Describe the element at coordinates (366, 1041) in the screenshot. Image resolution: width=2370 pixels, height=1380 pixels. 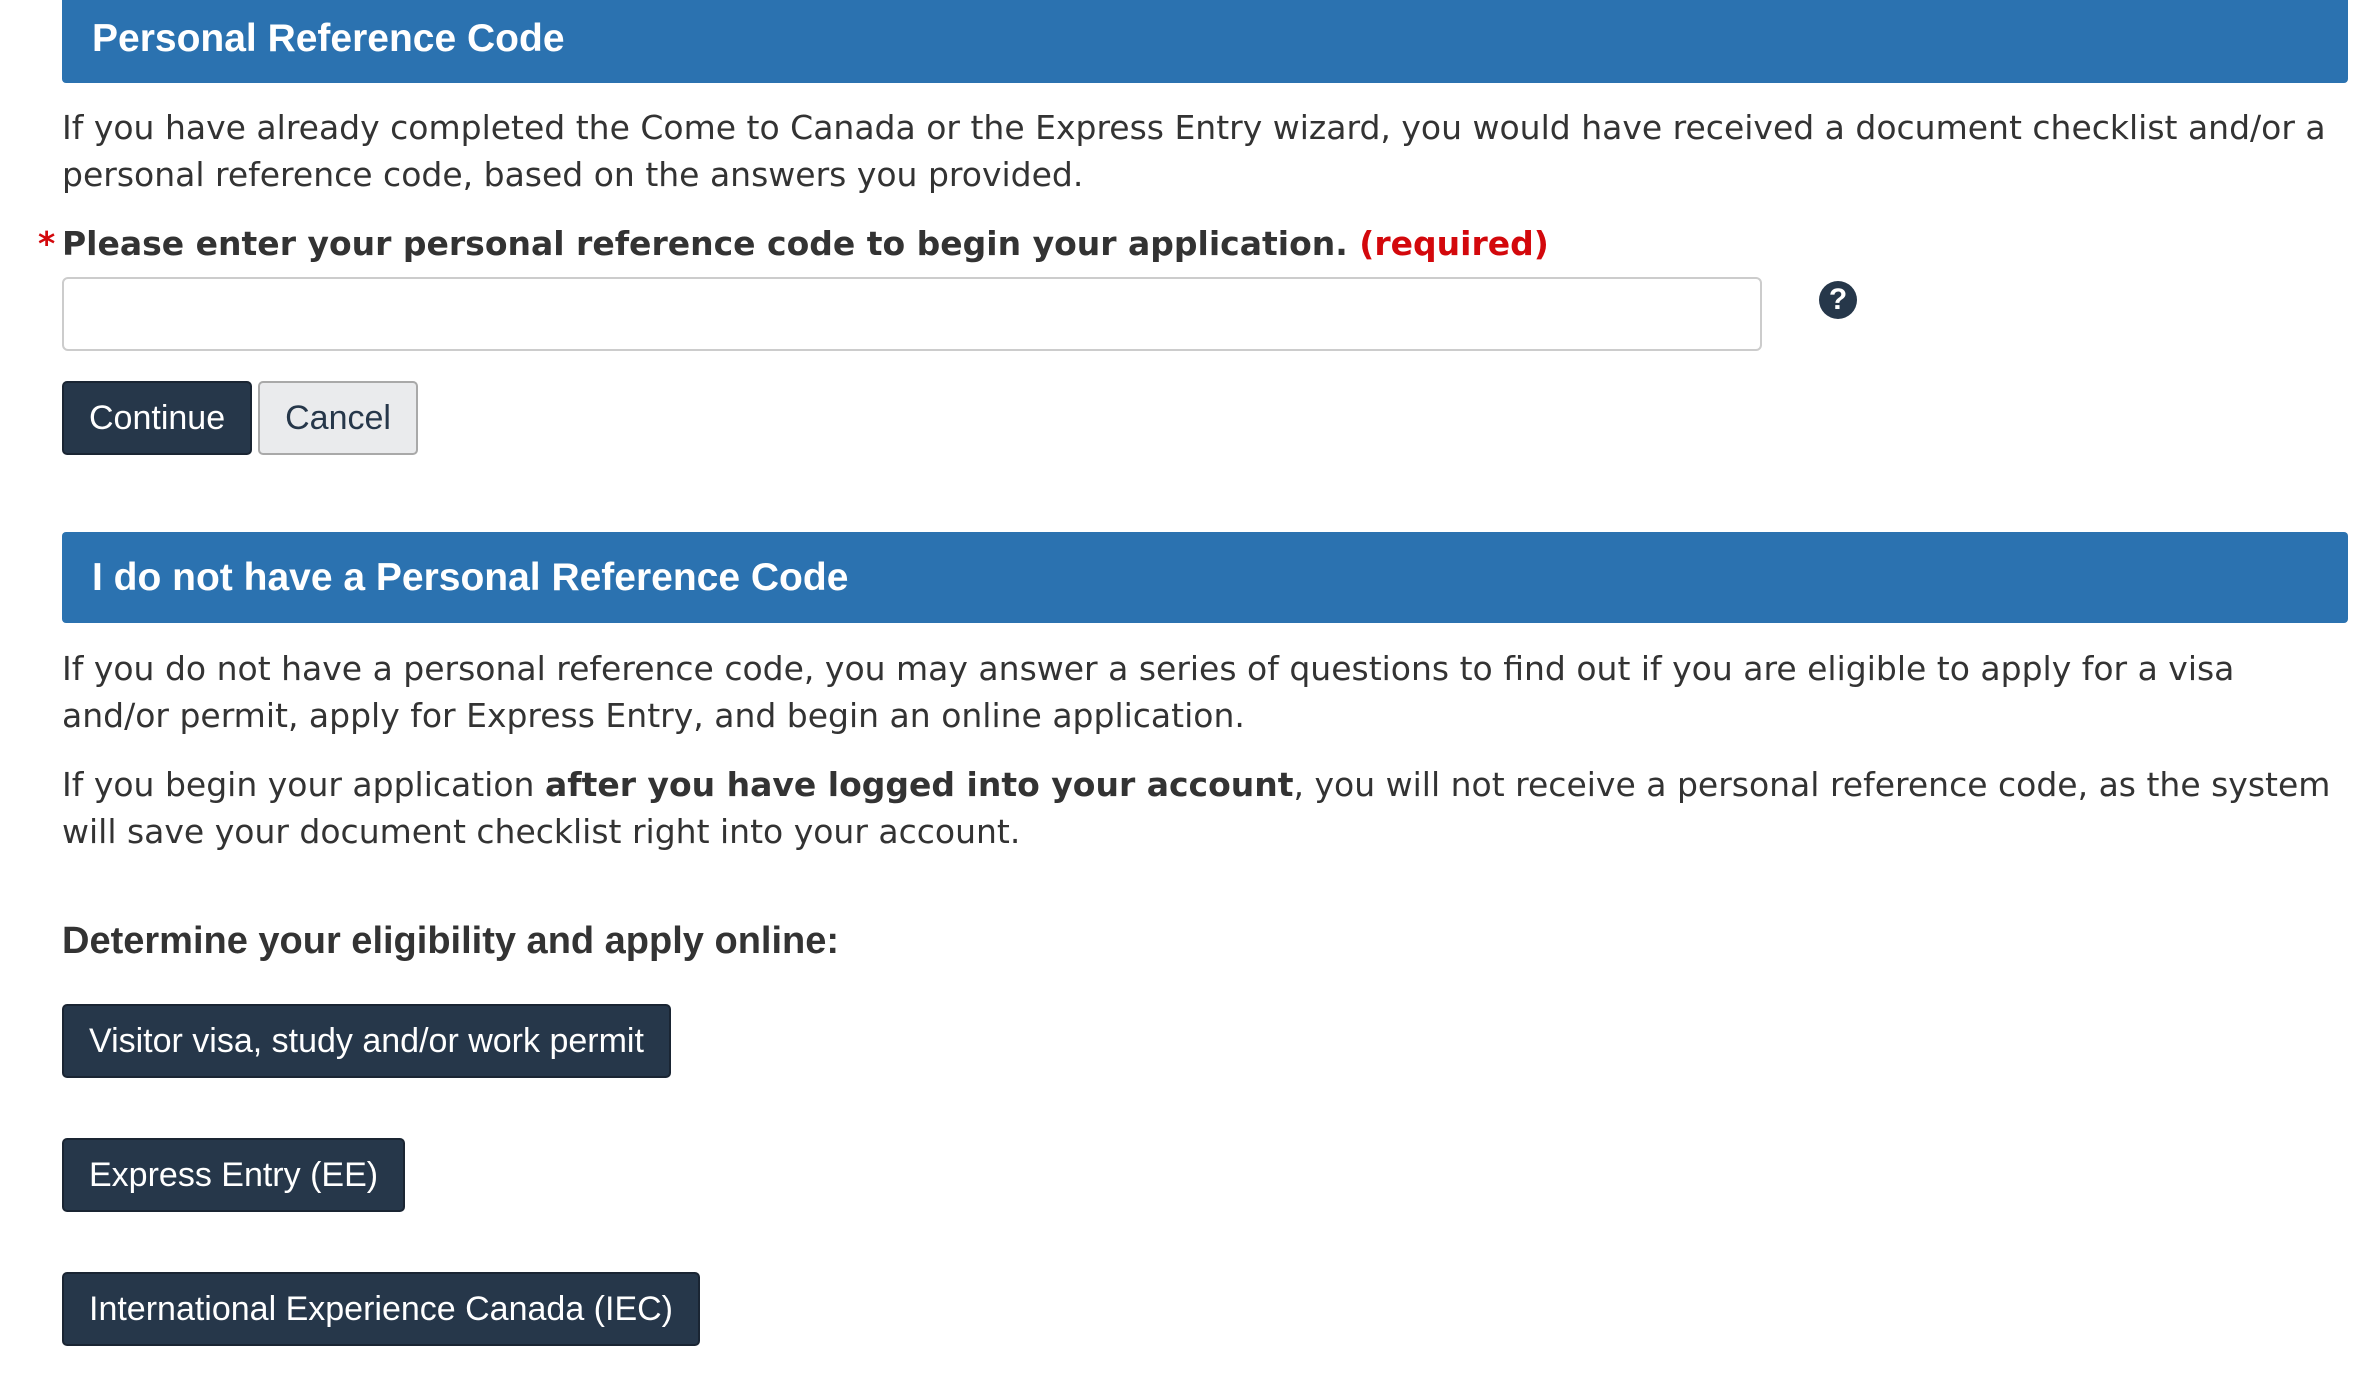
I see `visitor-visa-study-work-permit-button: Visitor visa, study and/or work permit` at that location.